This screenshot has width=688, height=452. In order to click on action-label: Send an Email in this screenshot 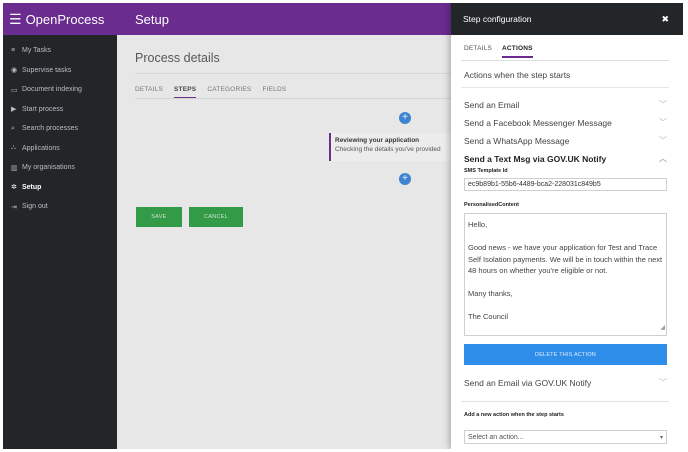, I will do `click(492, 104)`.